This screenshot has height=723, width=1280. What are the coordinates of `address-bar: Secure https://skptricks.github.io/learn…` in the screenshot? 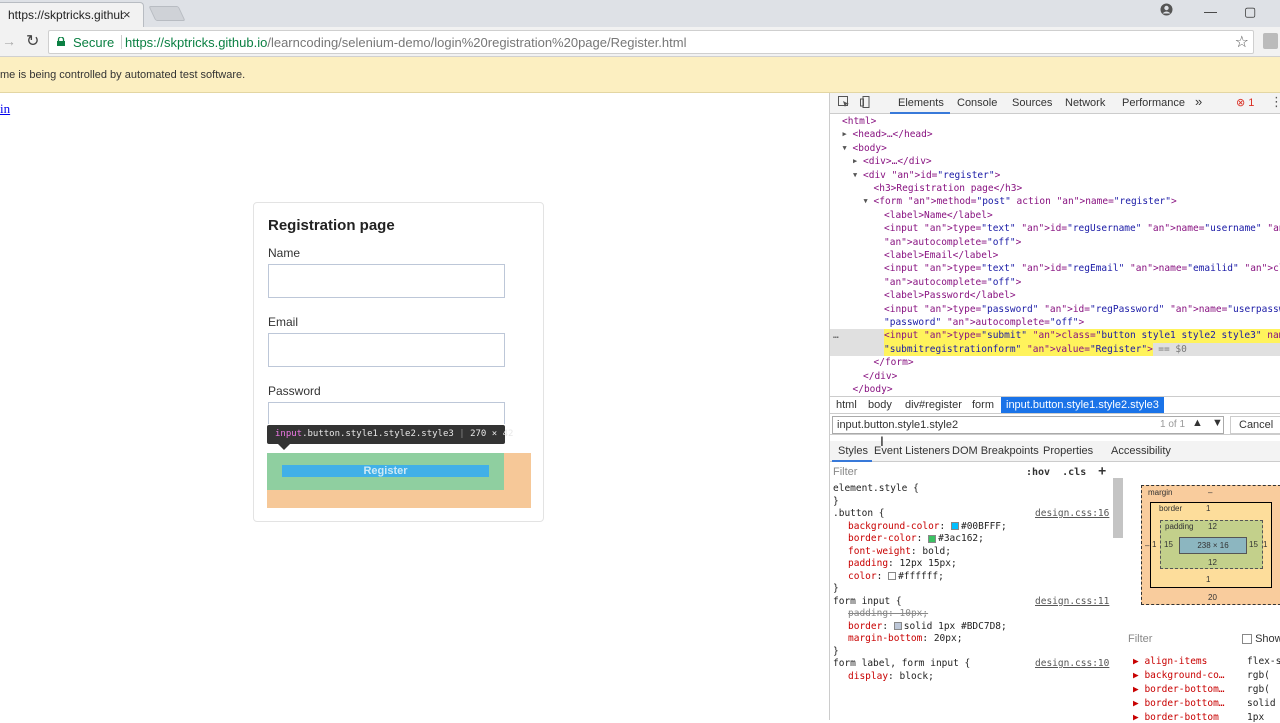 It's located at (651, 42).